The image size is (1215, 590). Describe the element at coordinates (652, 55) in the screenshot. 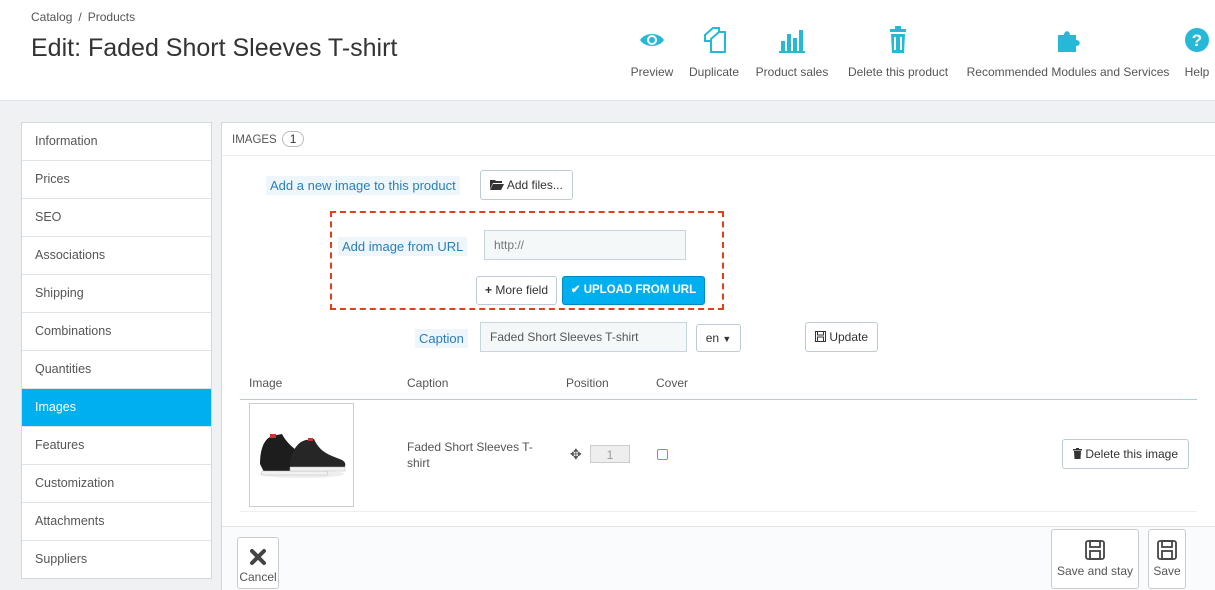

I see `preview-button: Preview` at that location.